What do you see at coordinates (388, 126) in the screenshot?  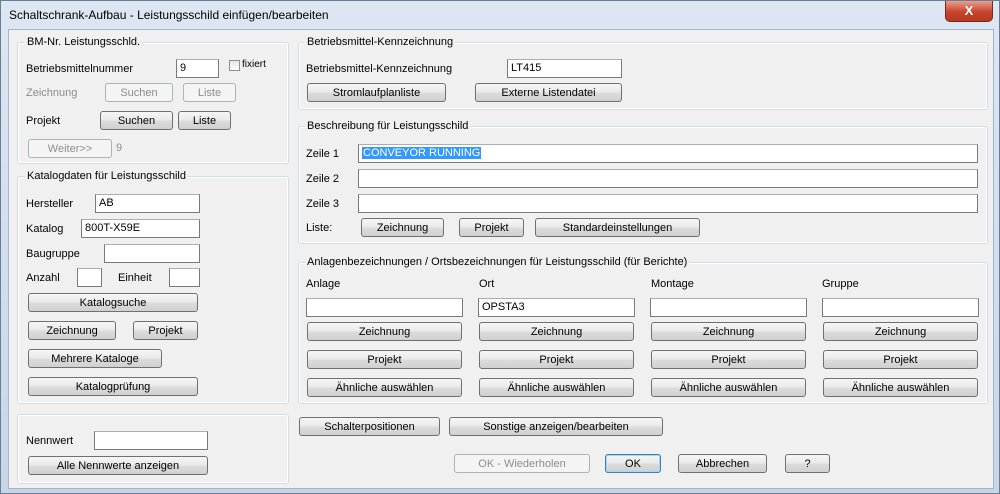 I see `beschreibung-group-label: Beschreibung für Leistungsschild` at bounding box center [388, 126].